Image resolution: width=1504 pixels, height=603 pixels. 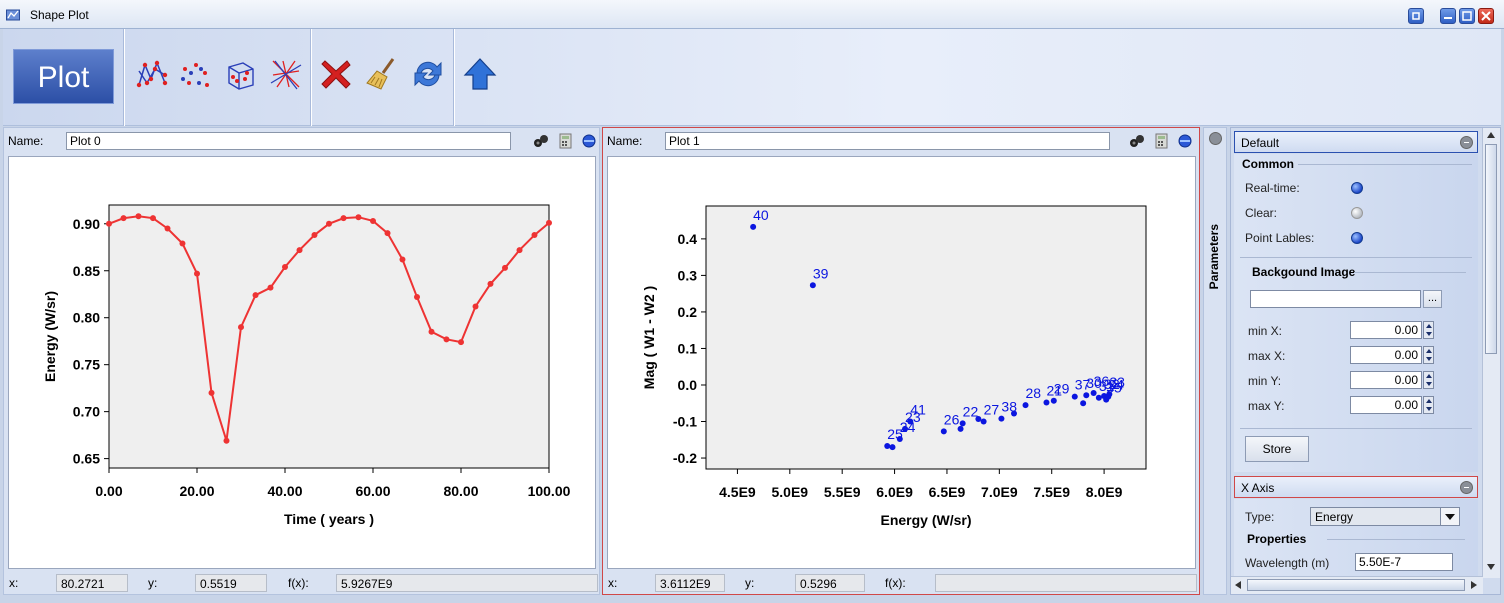 What do you see at coordinates (382, 74) in the screenshot?
I see `clear-broom-icon` at bounding box center [382, 74].